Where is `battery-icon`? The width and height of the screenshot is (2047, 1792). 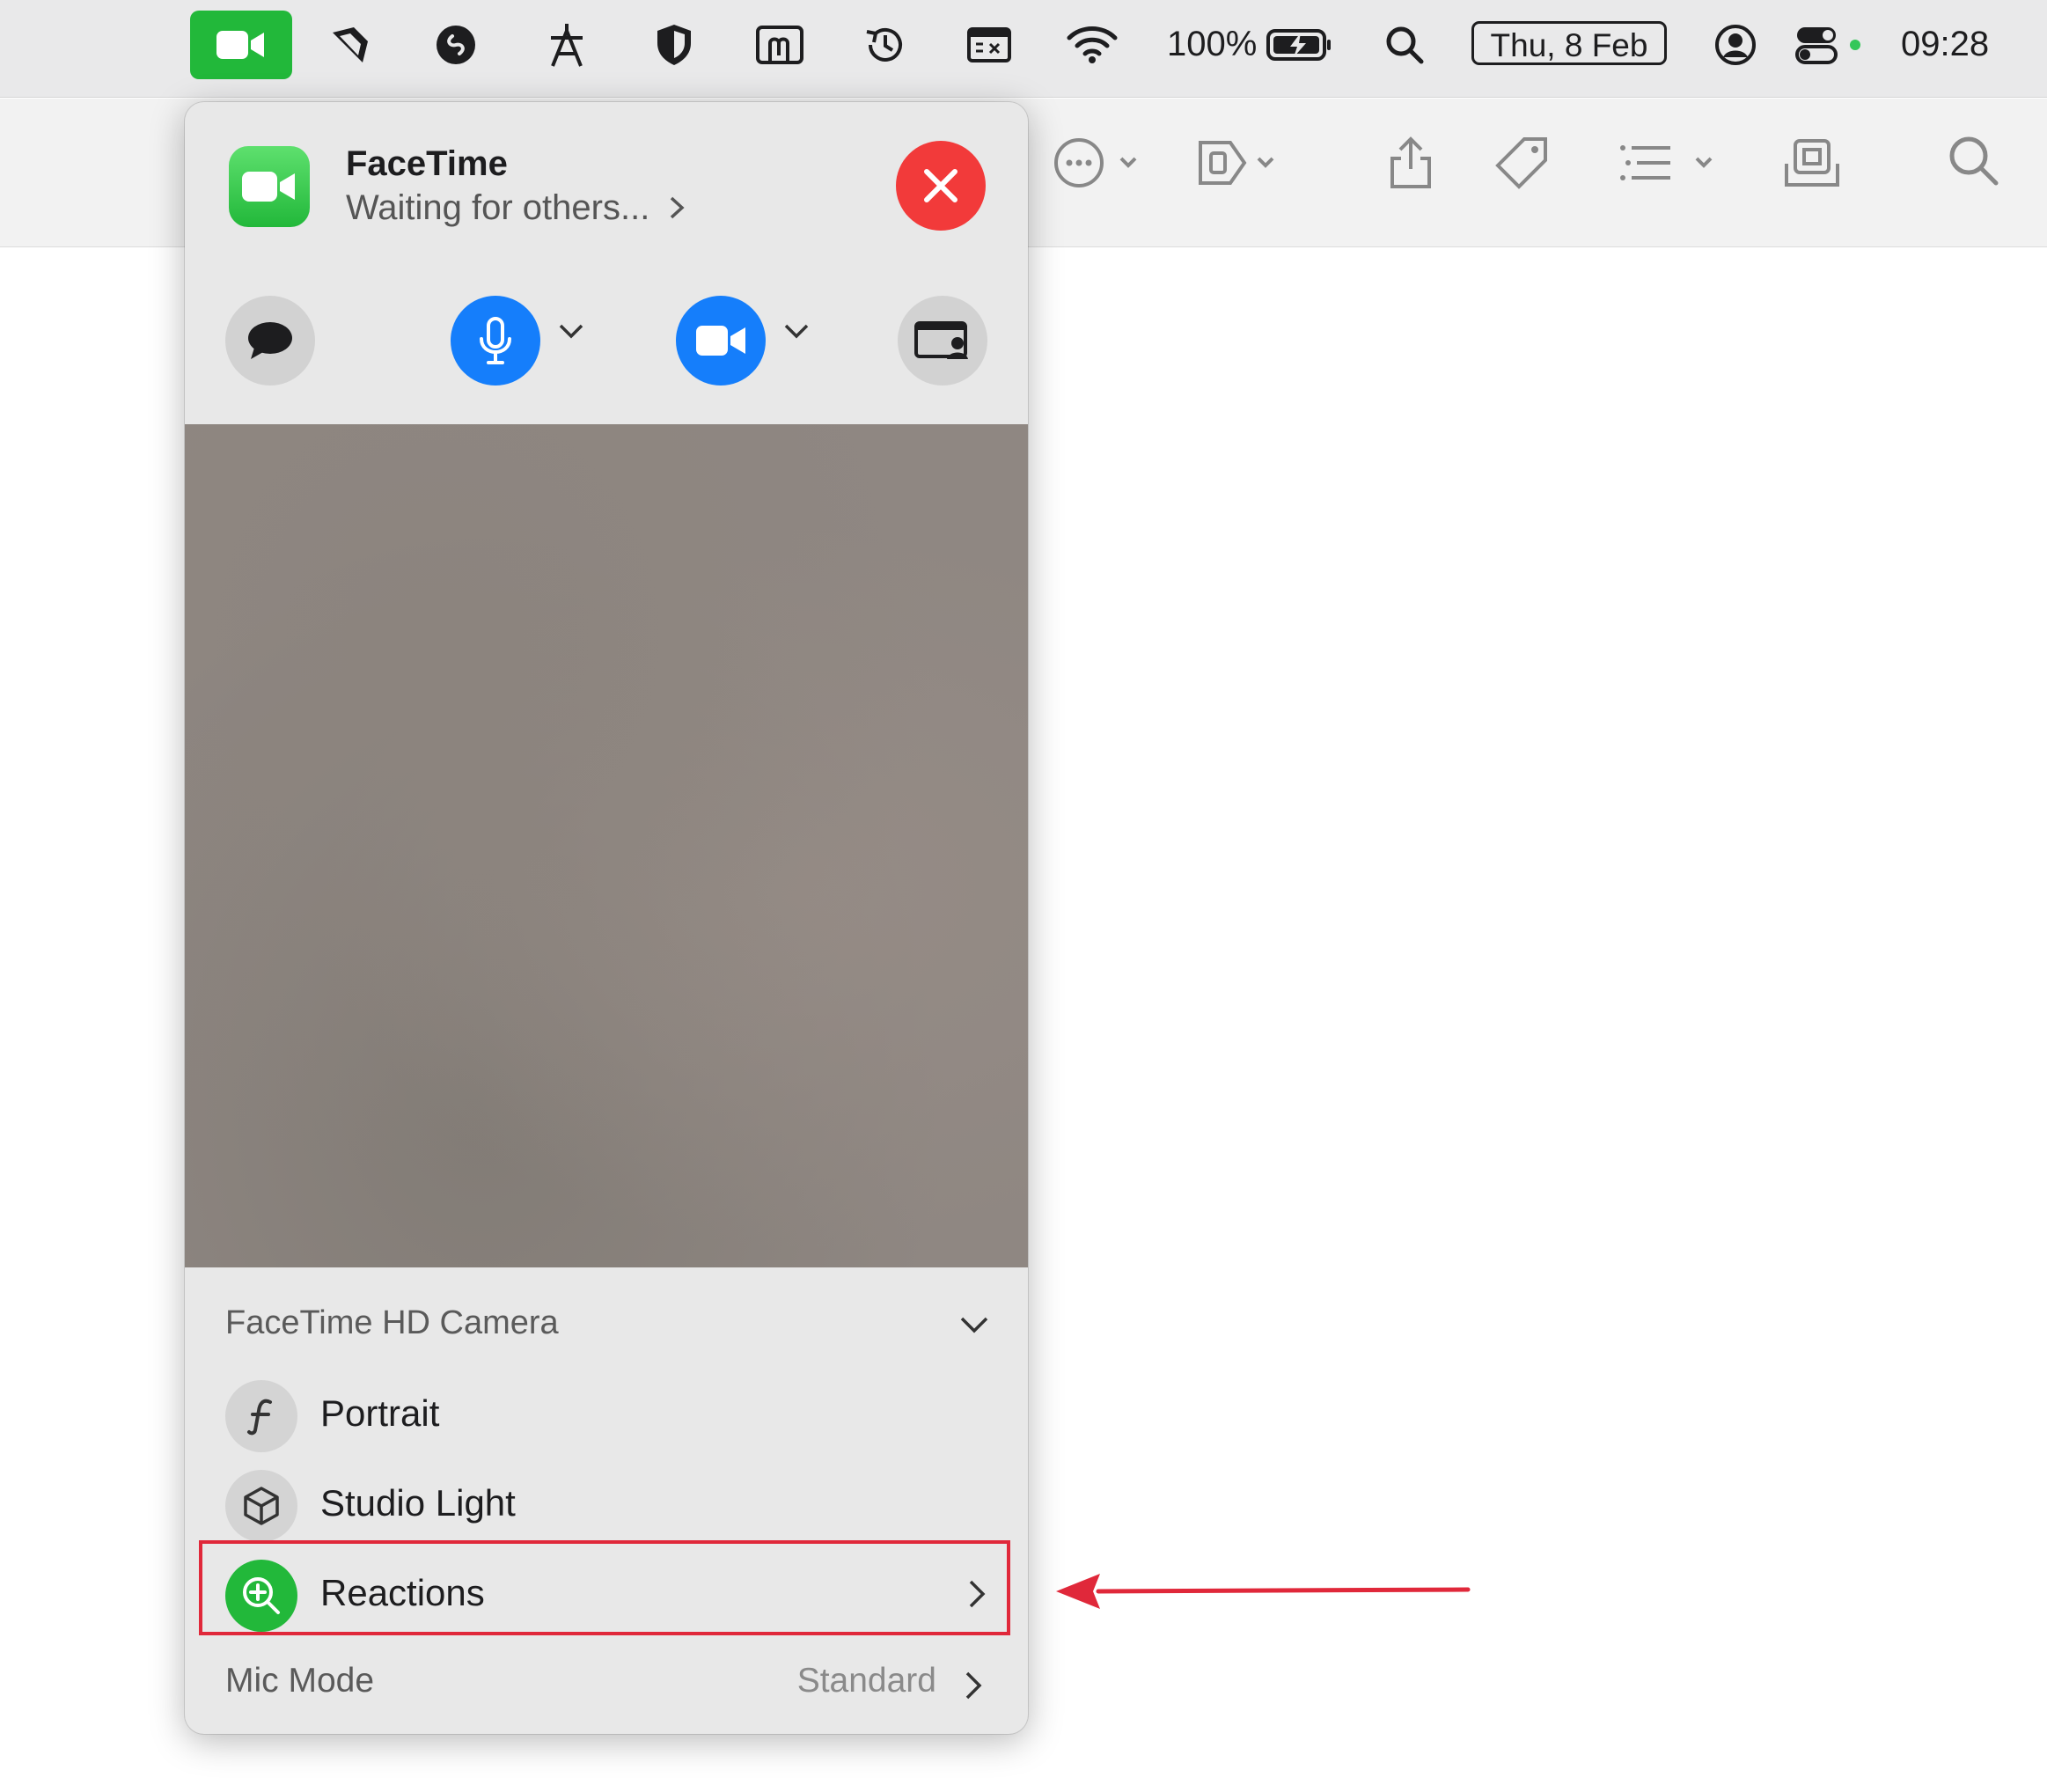
battery-icon is located at coordinates (1299, 45).